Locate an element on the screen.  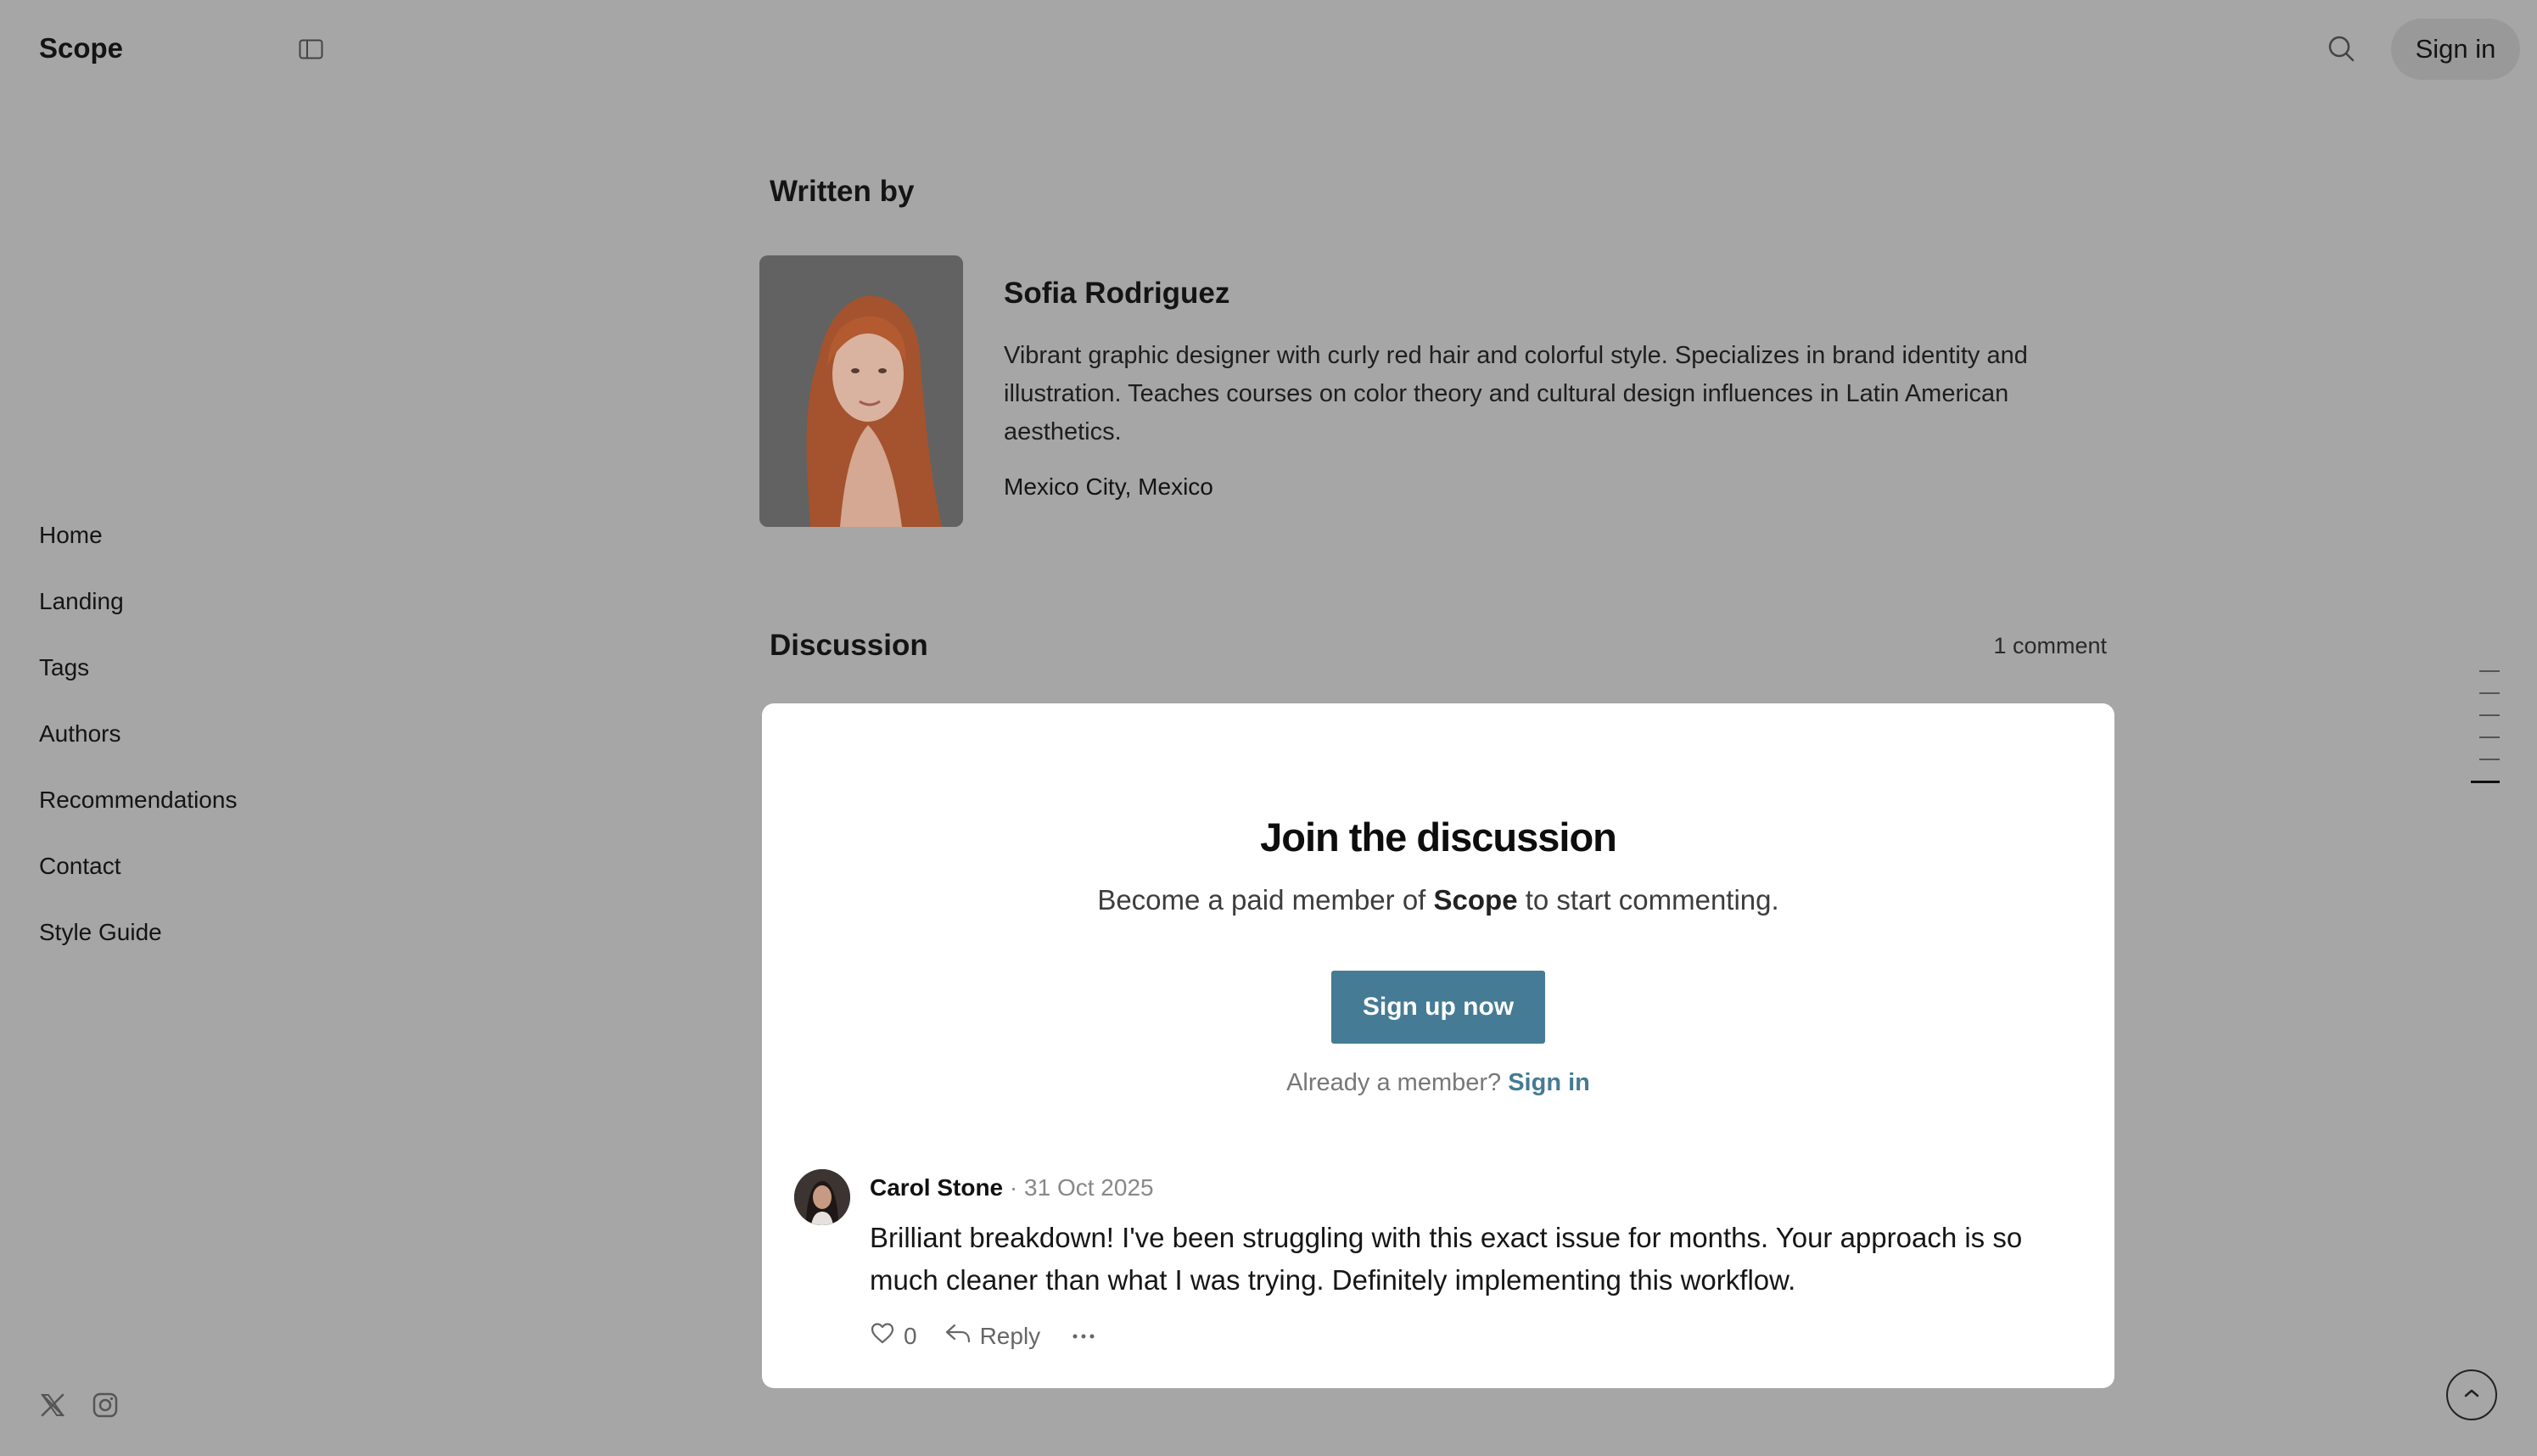
scroll-to-top-button is located at coordinates (2471, 1394).